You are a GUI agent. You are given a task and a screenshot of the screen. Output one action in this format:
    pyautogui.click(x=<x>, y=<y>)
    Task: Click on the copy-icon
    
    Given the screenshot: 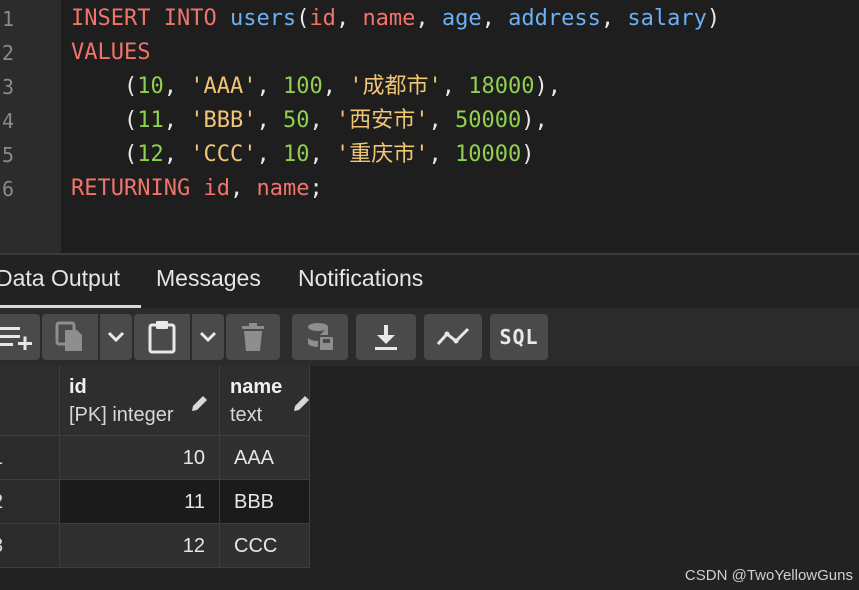 What is the action you would take?
    pyautogui.click(x=68, y=336)
    